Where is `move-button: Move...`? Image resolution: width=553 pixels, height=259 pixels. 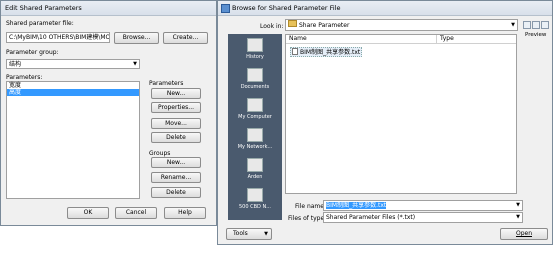
move-button: Move... is located at coordinates (176, 123).